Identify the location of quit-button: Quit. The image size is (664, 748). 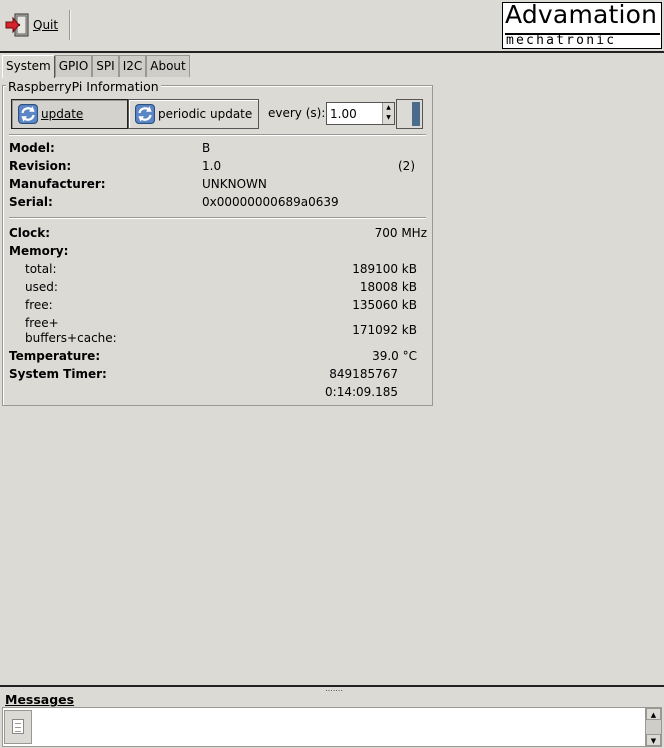
(31, 25).